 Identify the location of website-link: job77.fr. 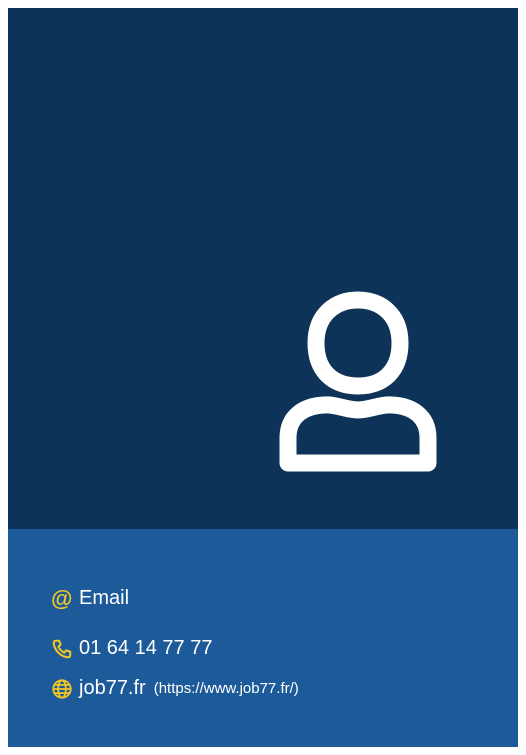
(112, 688).